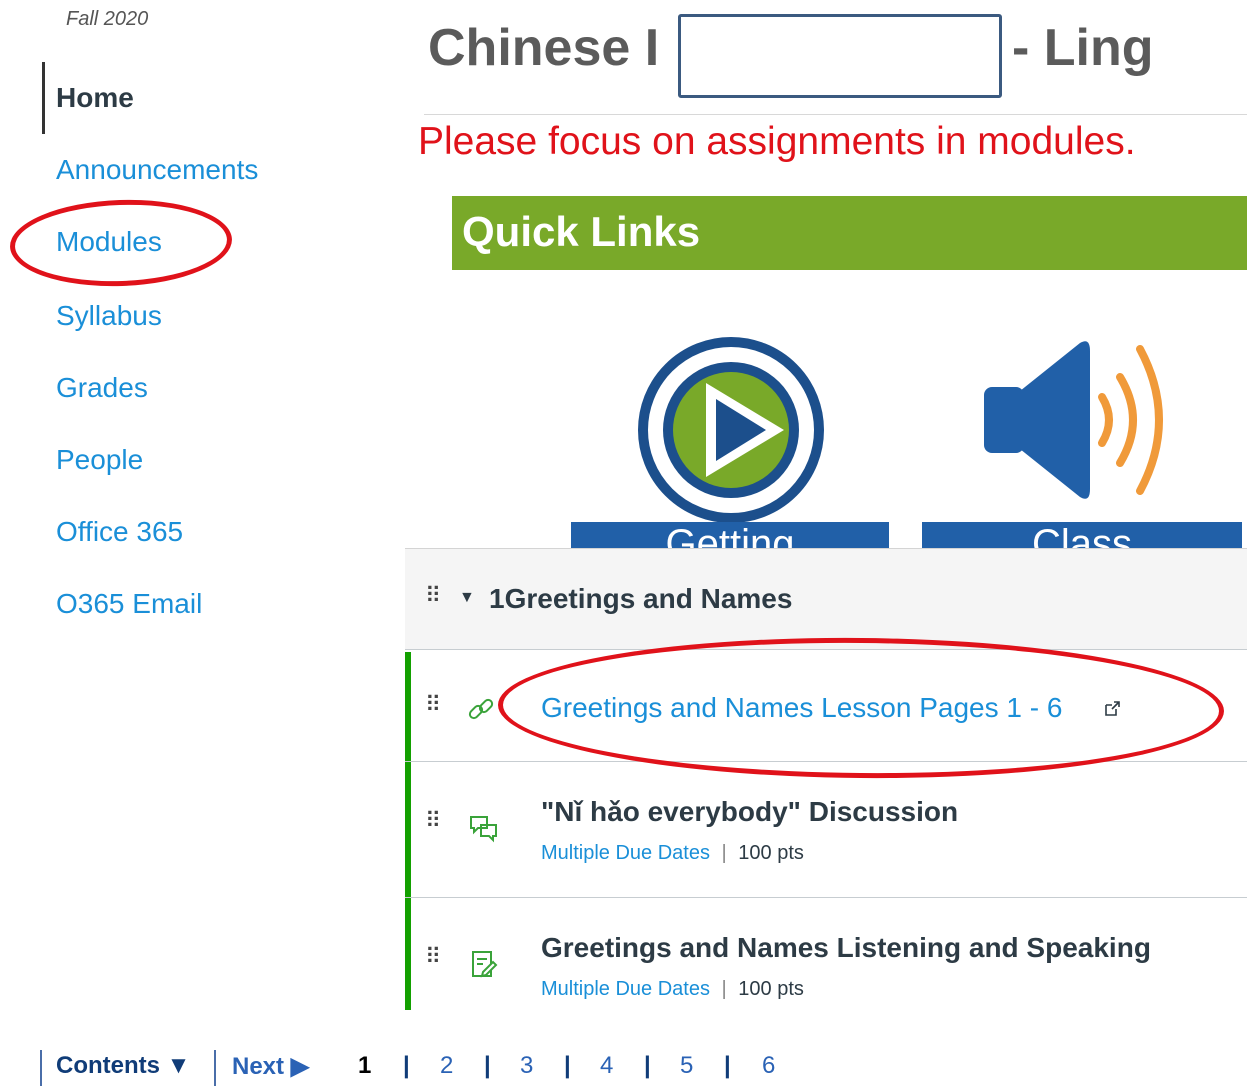 The width and height of the screenshot is (1247, 1086). Describe the element at coordinates (484, 967) in the screenshot. I see `assignment-icon` at that location.